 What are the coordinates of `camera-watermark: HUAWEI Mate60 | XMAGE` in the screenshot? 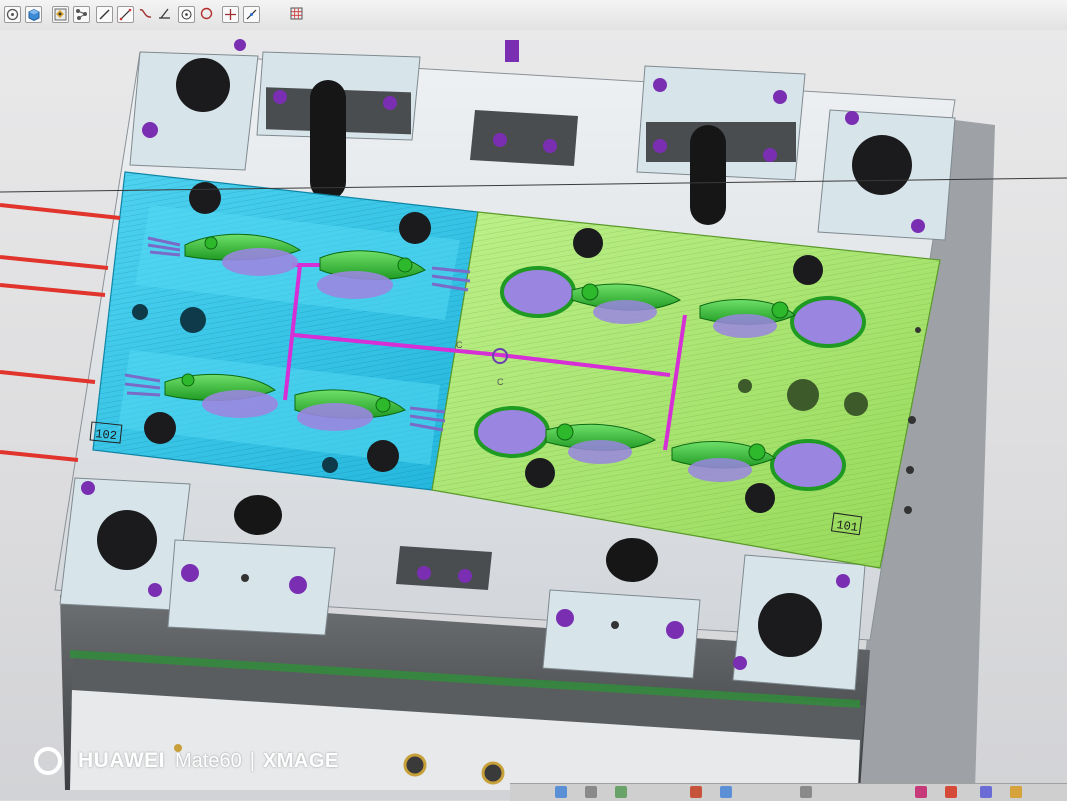 It's located at (186, 761).